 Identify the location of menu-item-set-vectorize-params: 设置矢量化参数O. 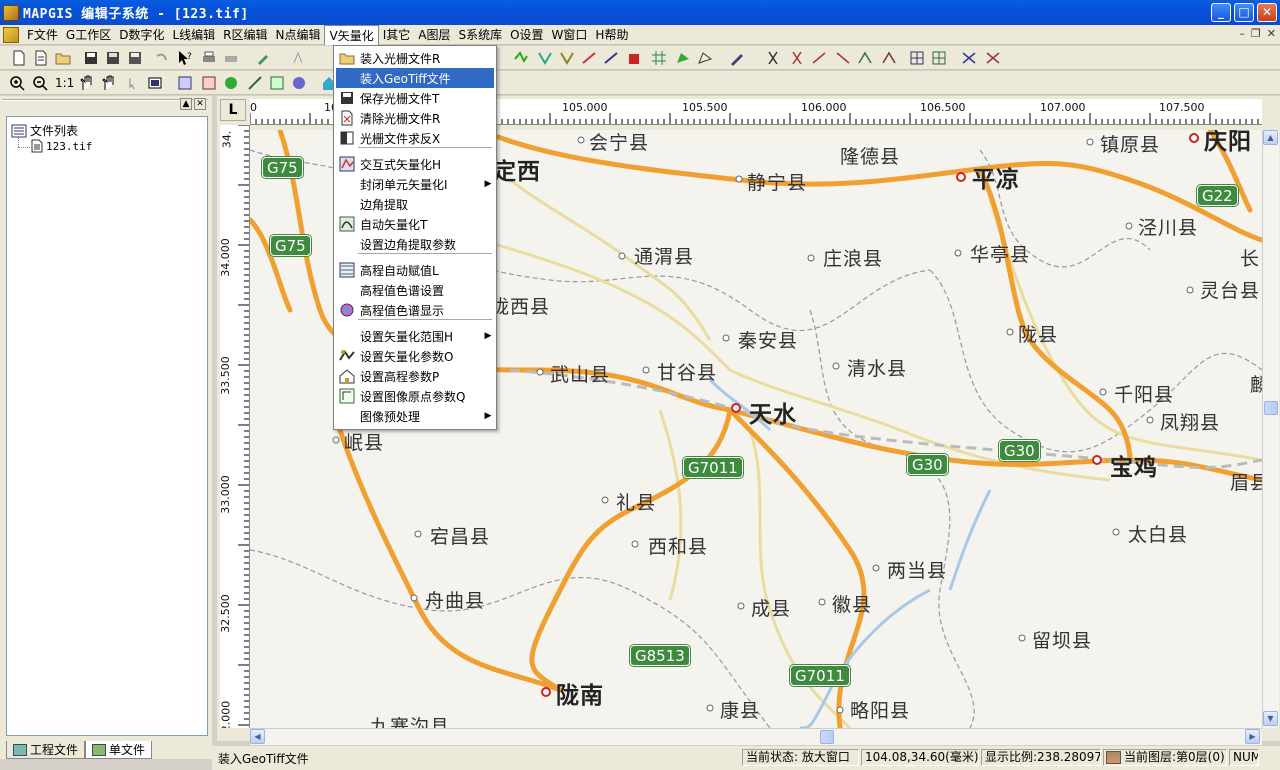
(415, 356).